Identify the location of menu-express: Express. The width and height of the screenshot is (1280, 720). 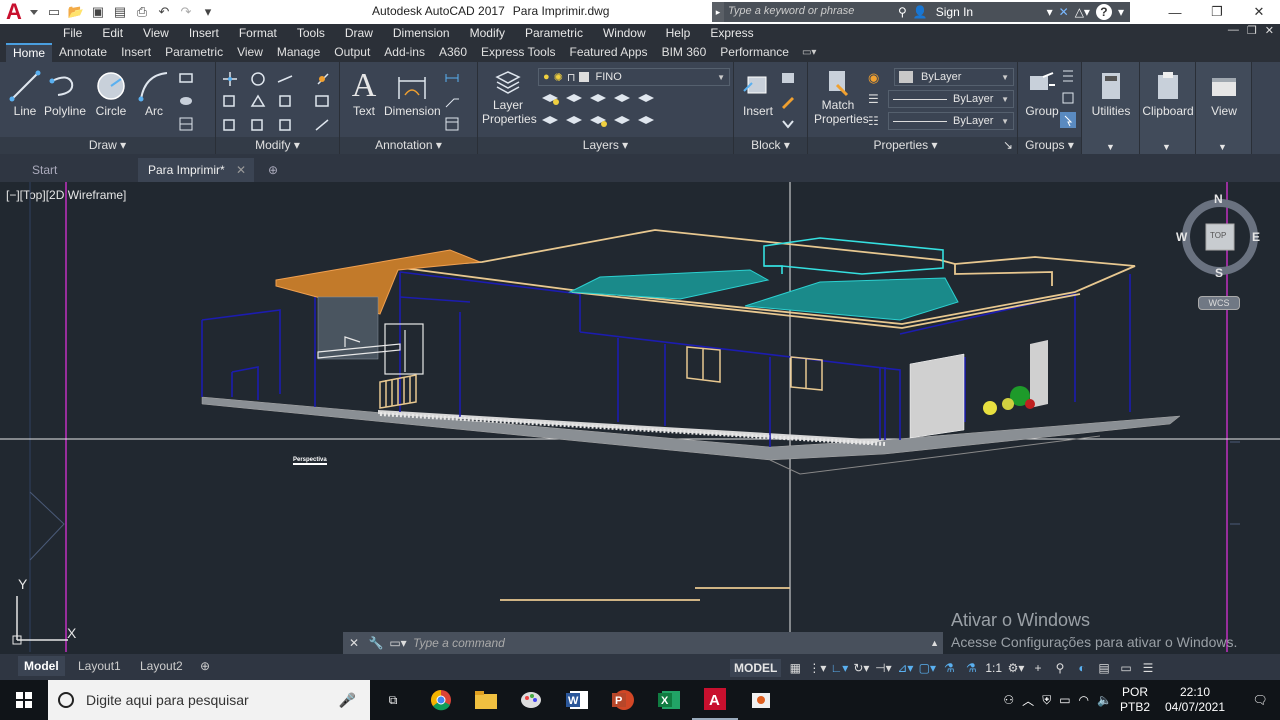
(731, 33).